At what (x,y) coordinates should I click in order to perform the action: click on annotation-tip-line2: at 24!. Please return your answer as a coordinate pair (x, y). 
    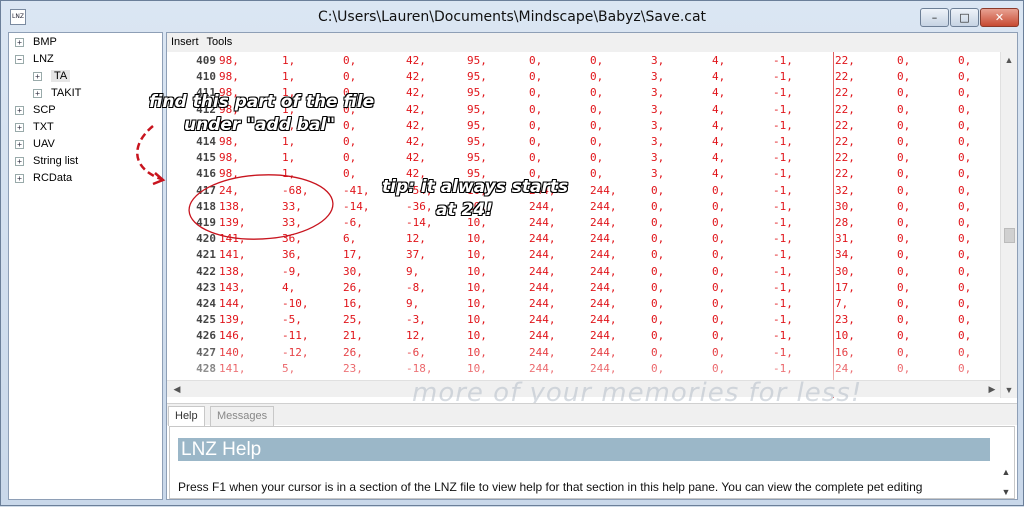
    Looking at the image, I should click on (464, 210).